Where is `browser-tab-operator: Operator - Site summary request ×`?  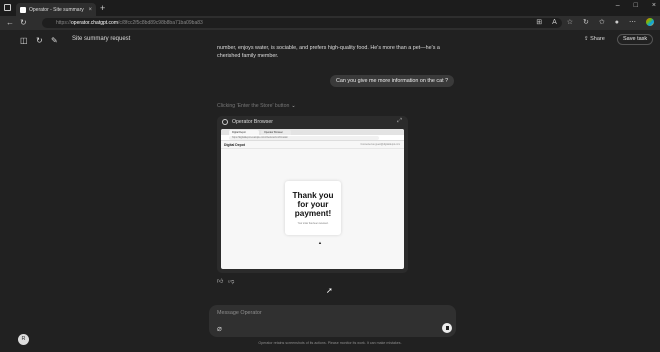
browser-tab-operator: Operator - Site summary request × is located at coordinates (56, 9).